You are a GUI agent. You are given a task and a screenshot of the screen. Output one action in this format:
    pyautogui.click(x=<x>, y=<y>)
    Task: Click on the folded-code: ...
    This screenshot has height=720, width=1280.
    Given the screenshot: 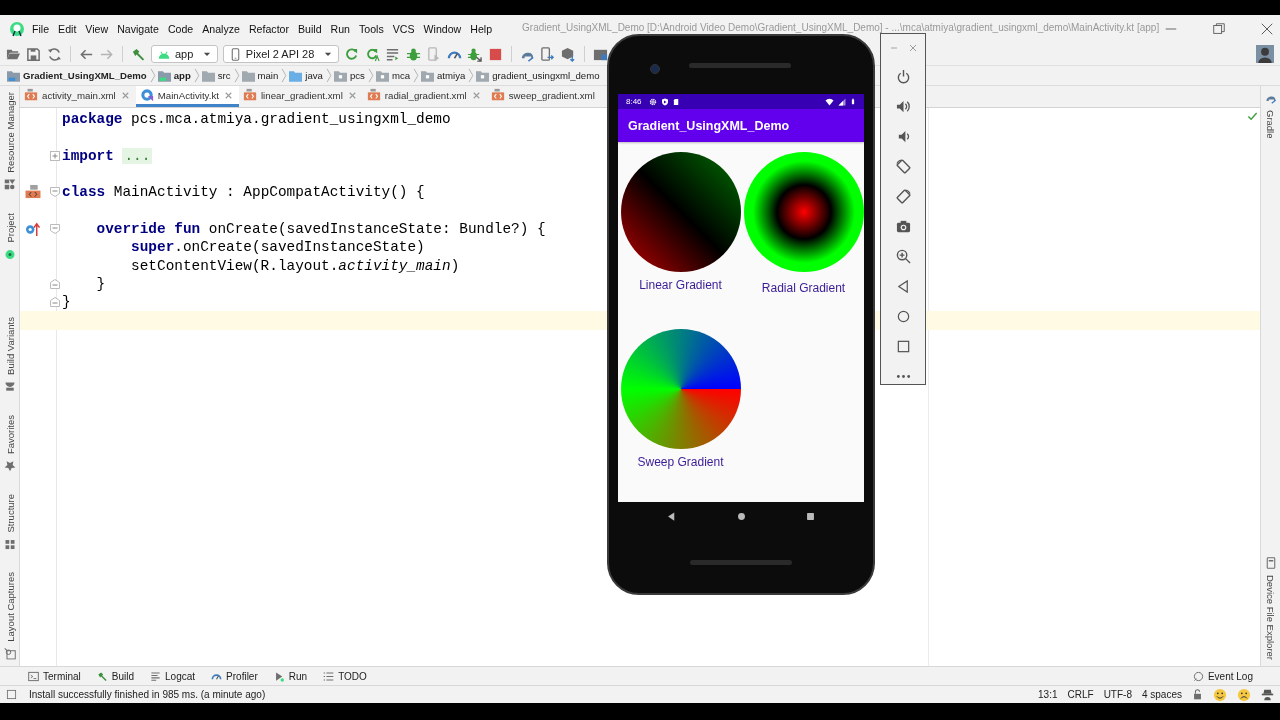 What is the action you would take?
    pyautogui.click(x=137, y=155)
    